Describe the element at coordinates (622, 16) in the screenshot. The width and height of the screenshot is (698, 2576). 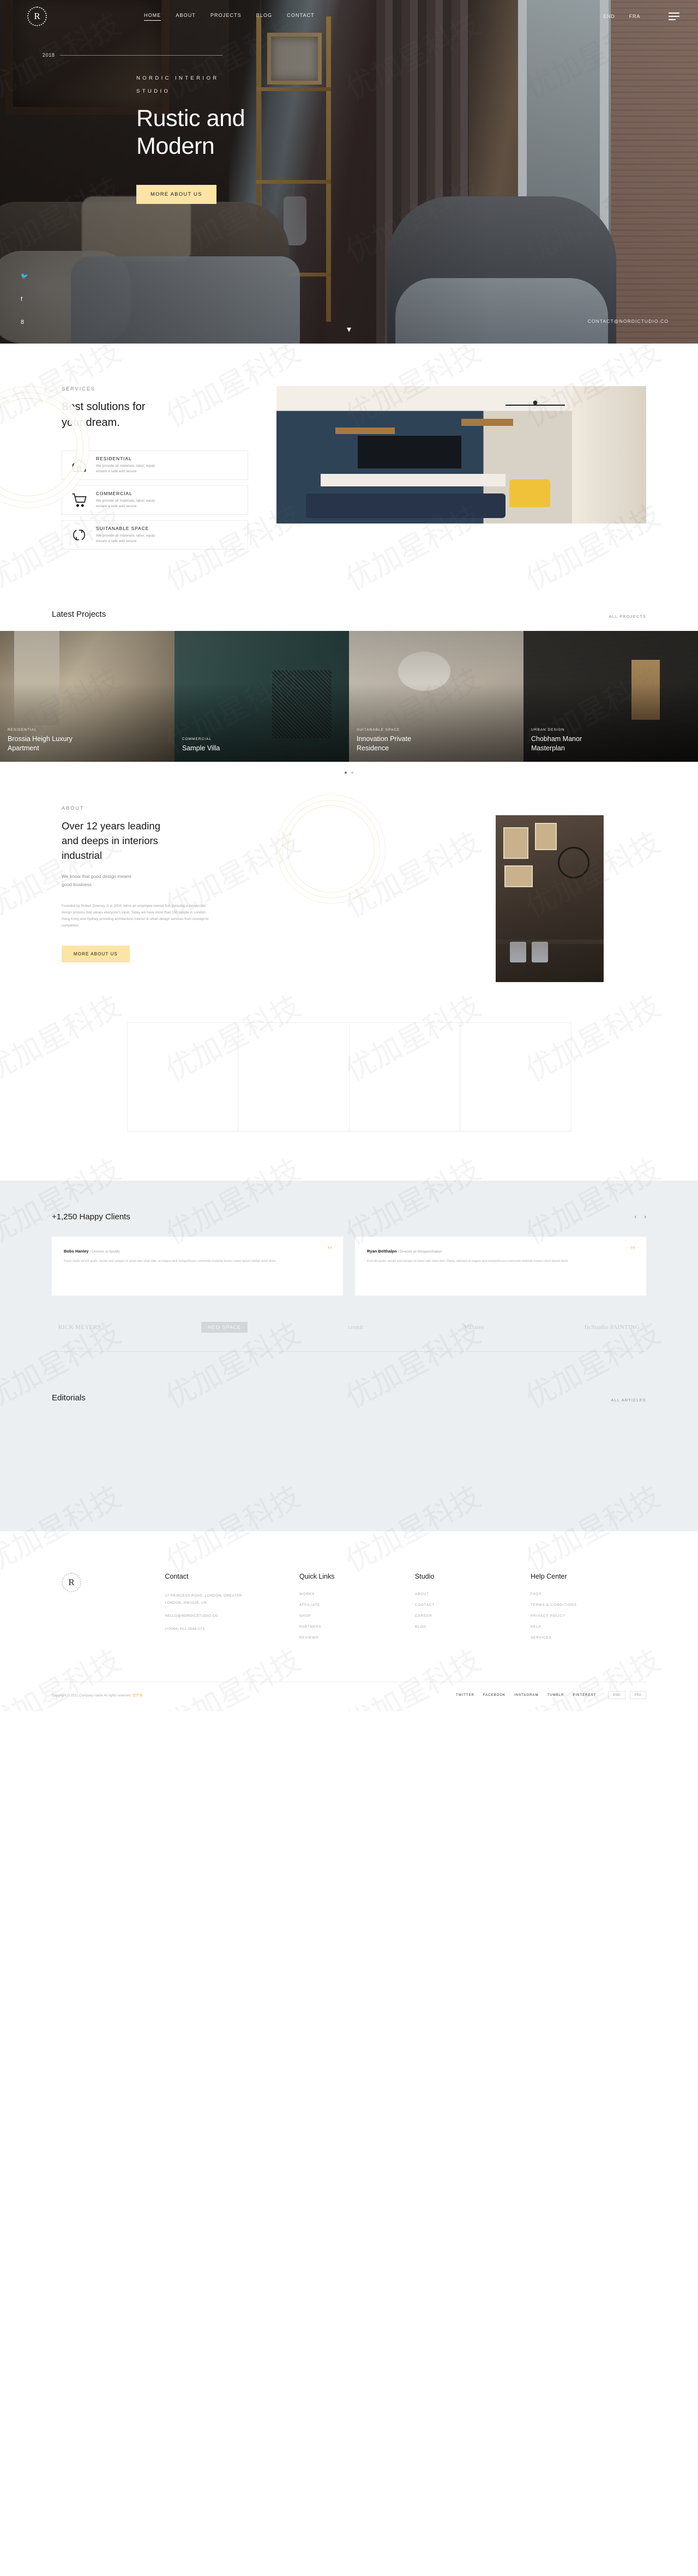
I see `language-switcher: END FRA` at that location.